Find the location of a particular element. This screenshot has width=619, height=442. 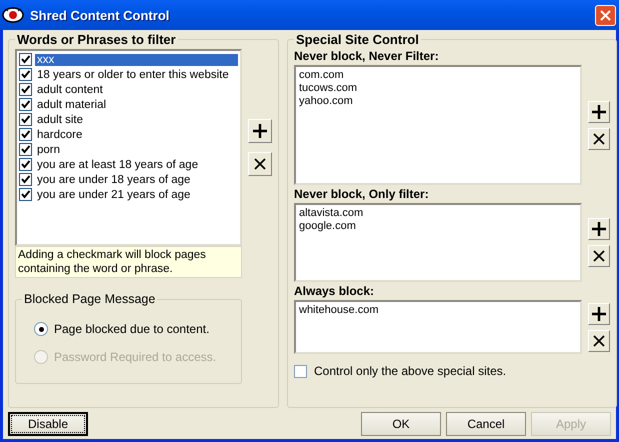

dialog-button: OK is located at coordinates (401, 424).